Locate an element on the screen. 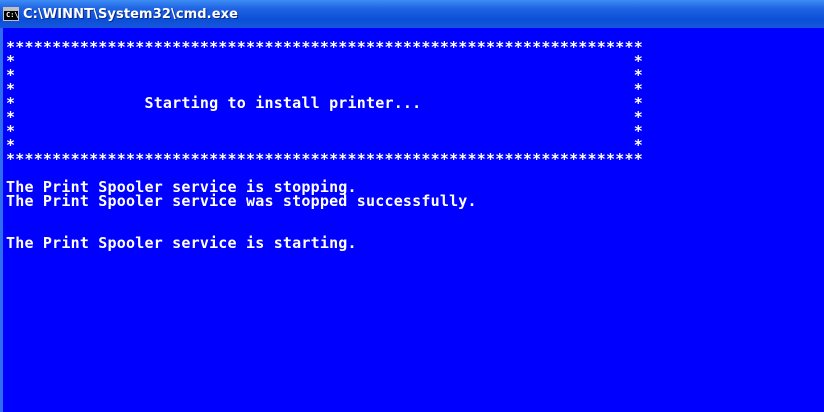 Image resolution: width=824 pixels, height=412 pixels. cmd-console-icon: C:\ is located at coordinates (11, 14).